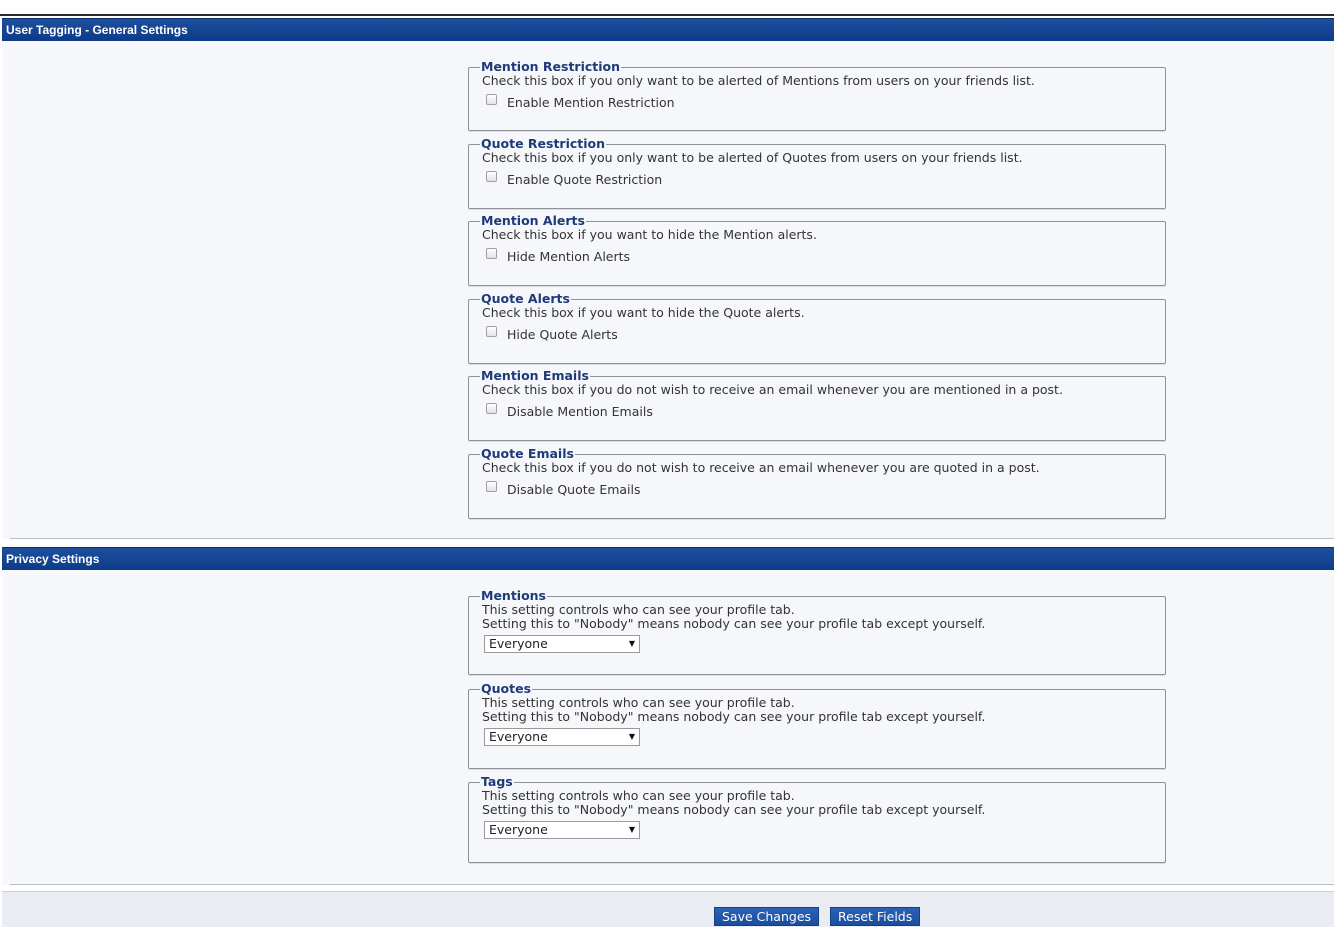  I want to click on form-footer: Save Changes Reset Fields, so click(668, 909).